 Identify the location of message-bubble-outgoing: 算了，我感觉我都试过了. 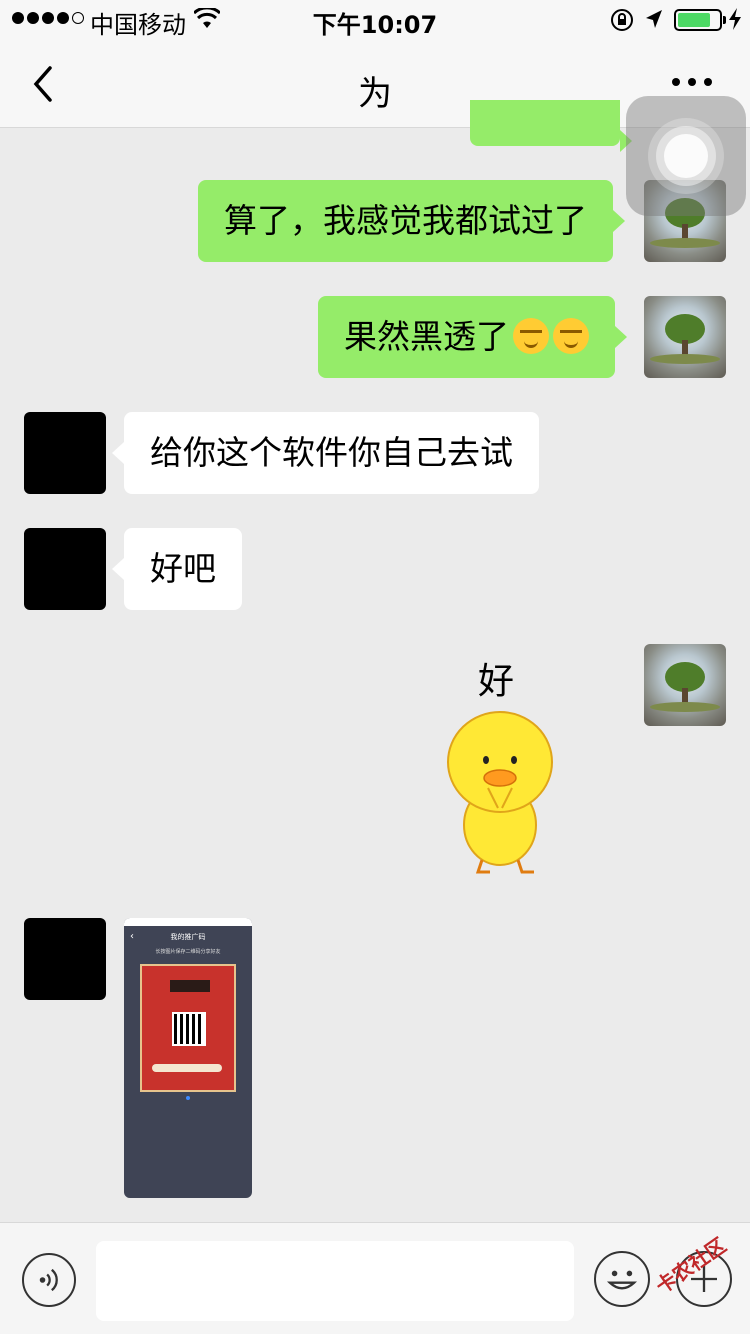
(411, 221).